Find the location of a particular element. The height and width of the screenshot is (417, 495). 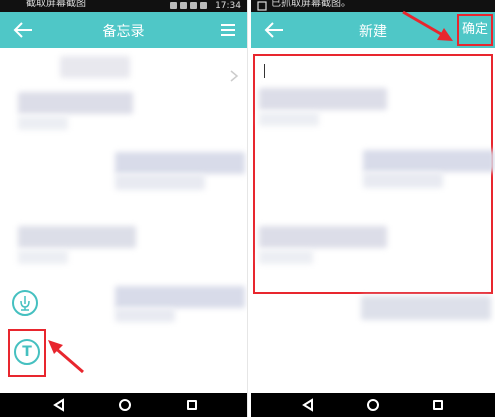

text-tool-icon: T is located at coordinates (27, 352).